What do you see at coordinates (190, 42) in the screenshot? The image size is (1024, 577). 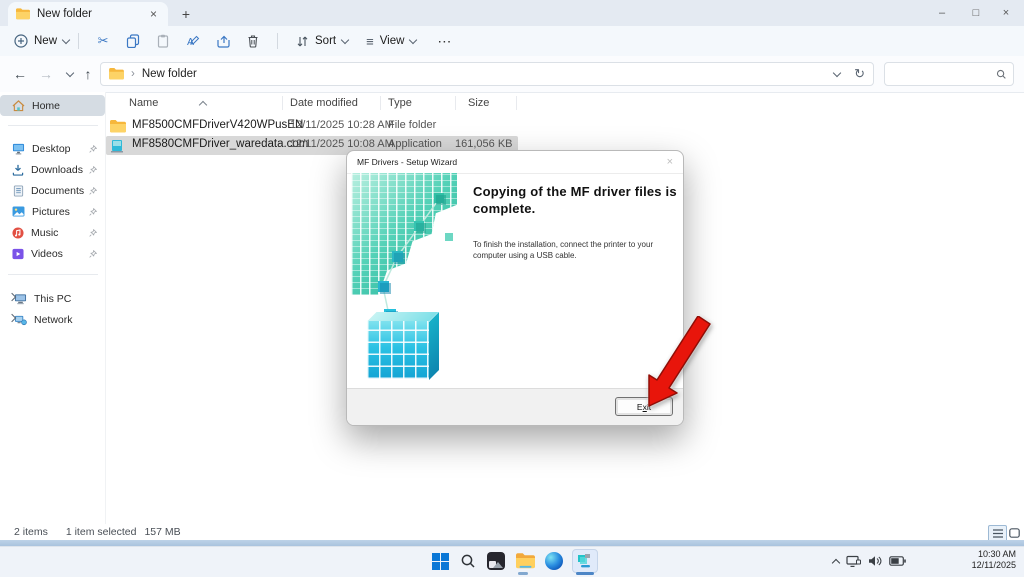 I see `svg-text: A` at bounding box center [190, 42].